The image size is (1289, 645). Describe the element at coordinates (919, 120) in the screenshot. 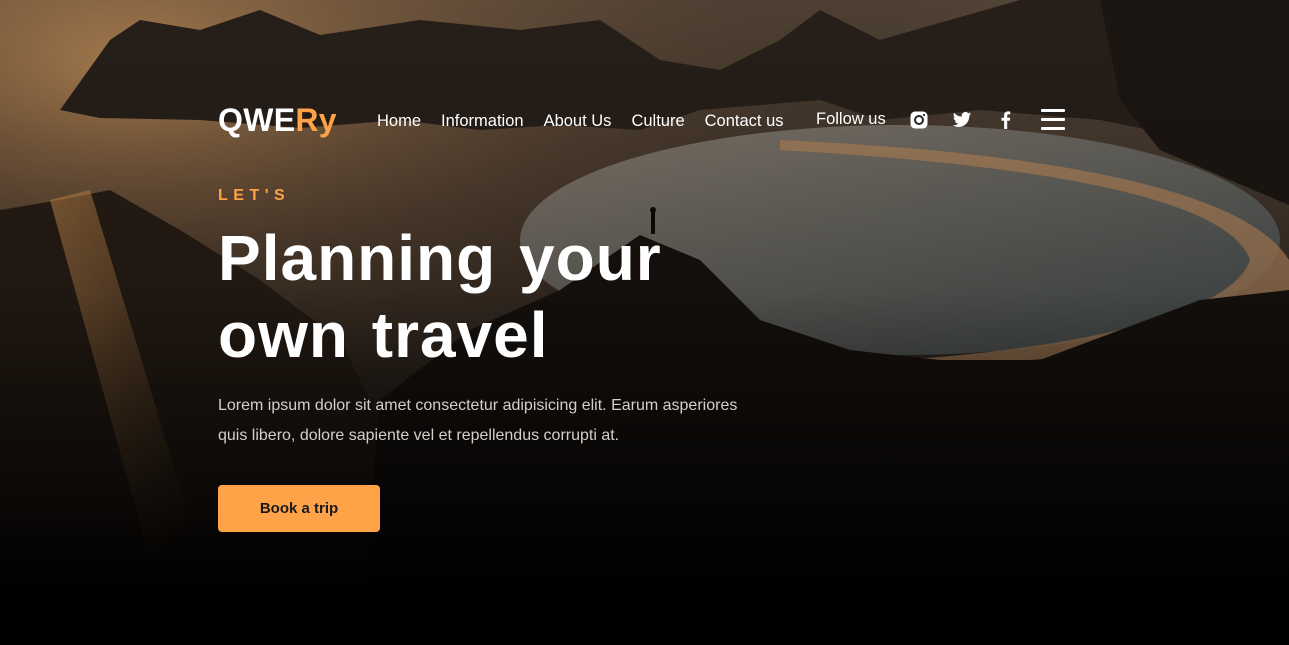

I see `instagram-icon` at that location.